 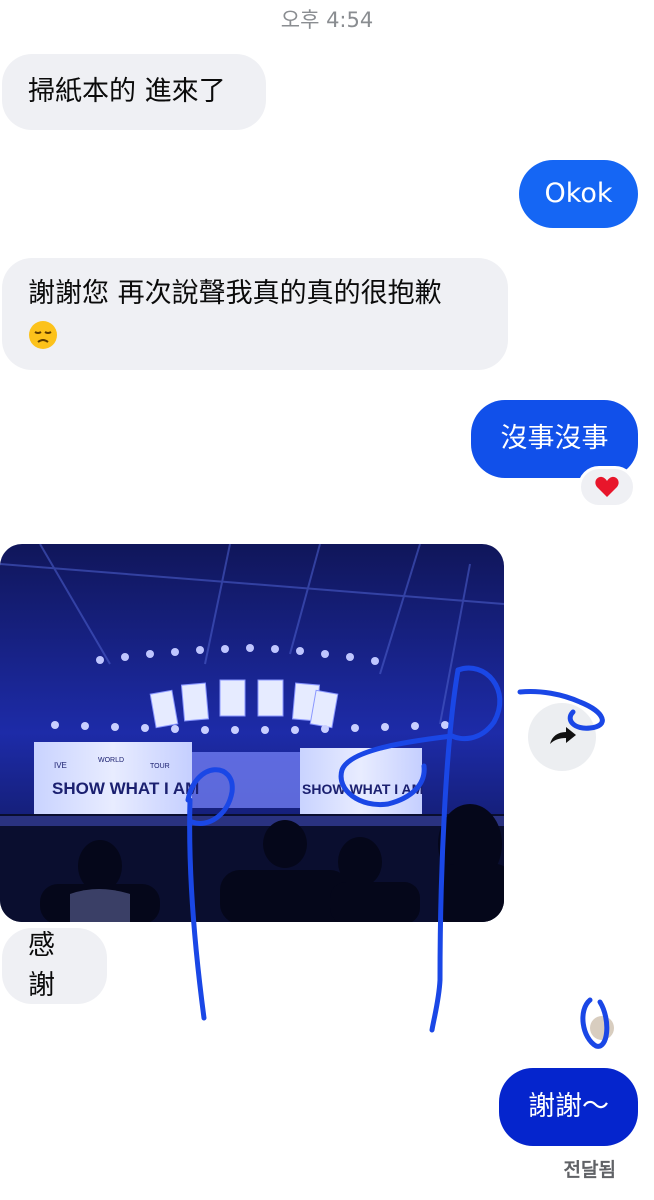 What do you see at coordinates (235, 293) in the screenshot?
I see `message-text: 謝謝您 再次說聲我真的真的很抱歉` at bounding box center [235, 293].